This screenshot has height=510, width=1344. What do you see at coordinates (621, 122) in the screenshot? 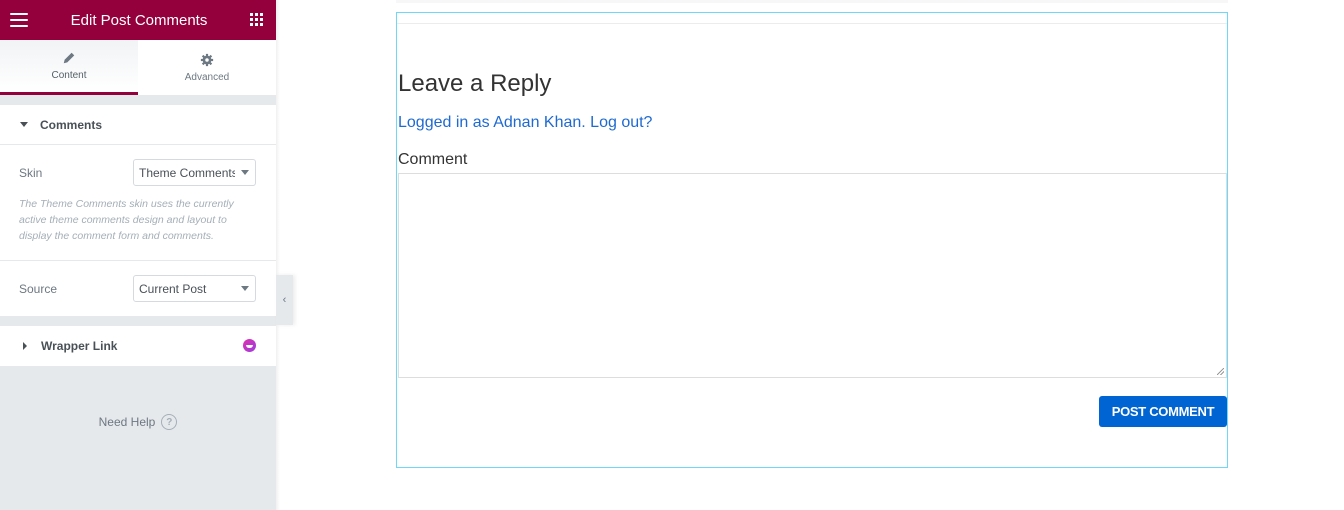
I see `logout-link: Log out?` at bounding box center [621, 122].